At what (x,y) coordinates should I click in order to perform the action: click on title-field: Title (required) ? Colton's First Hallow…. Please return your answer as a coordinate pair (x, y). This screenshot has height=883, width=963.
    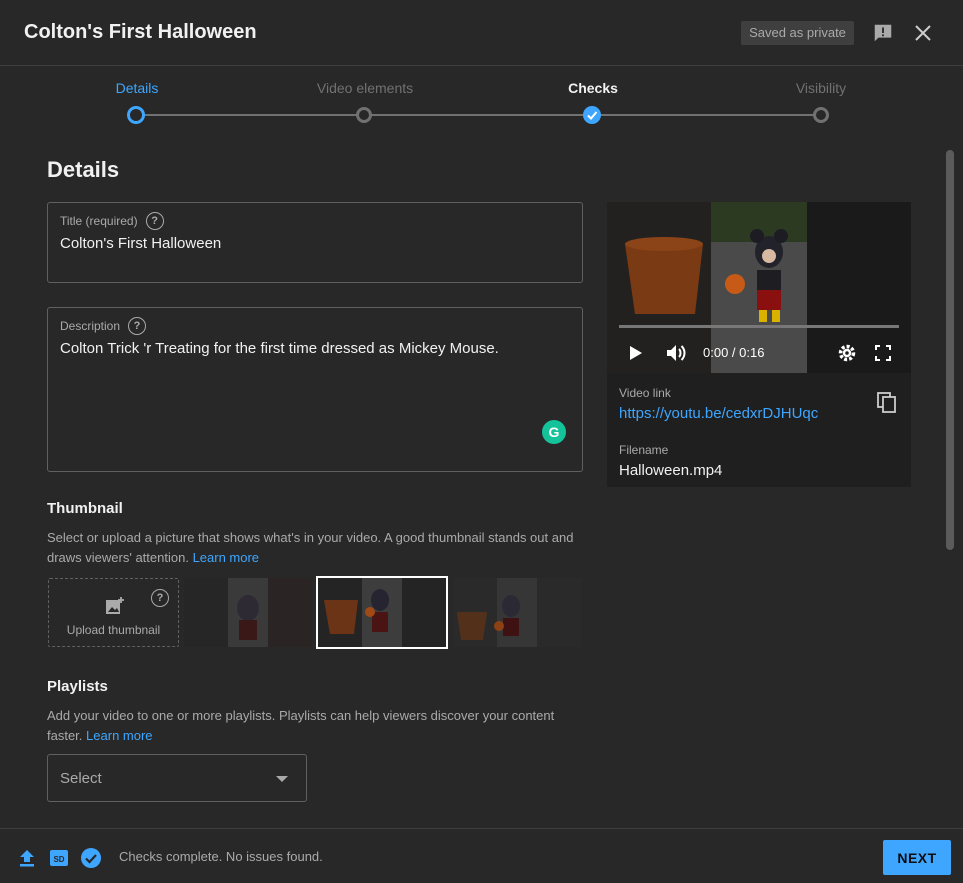
    Looking at the image, I should click on (315, 242).